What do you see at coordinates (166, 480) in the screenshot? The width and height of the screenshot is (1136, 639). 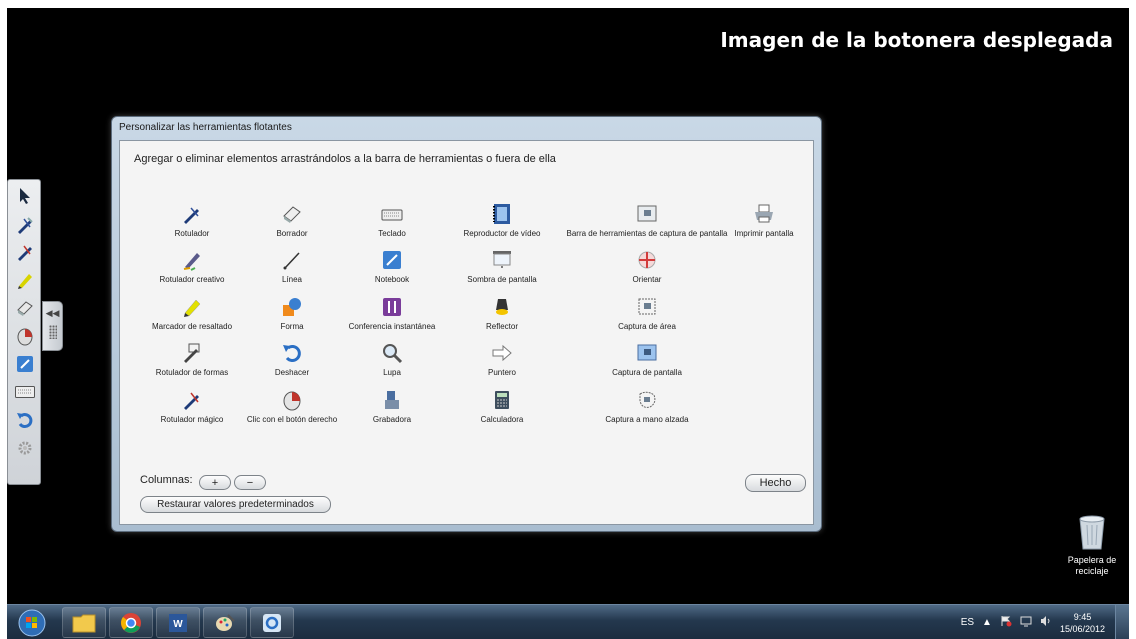 I see `columns-label: Columnas:` at bounding box center [166, 480].